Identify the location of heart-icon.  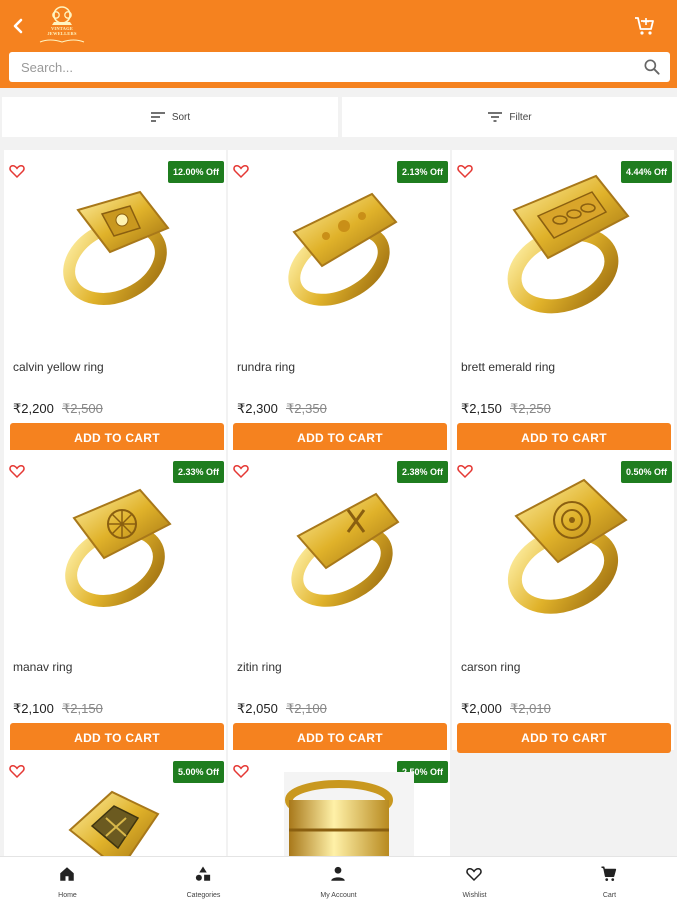
(474, 874).